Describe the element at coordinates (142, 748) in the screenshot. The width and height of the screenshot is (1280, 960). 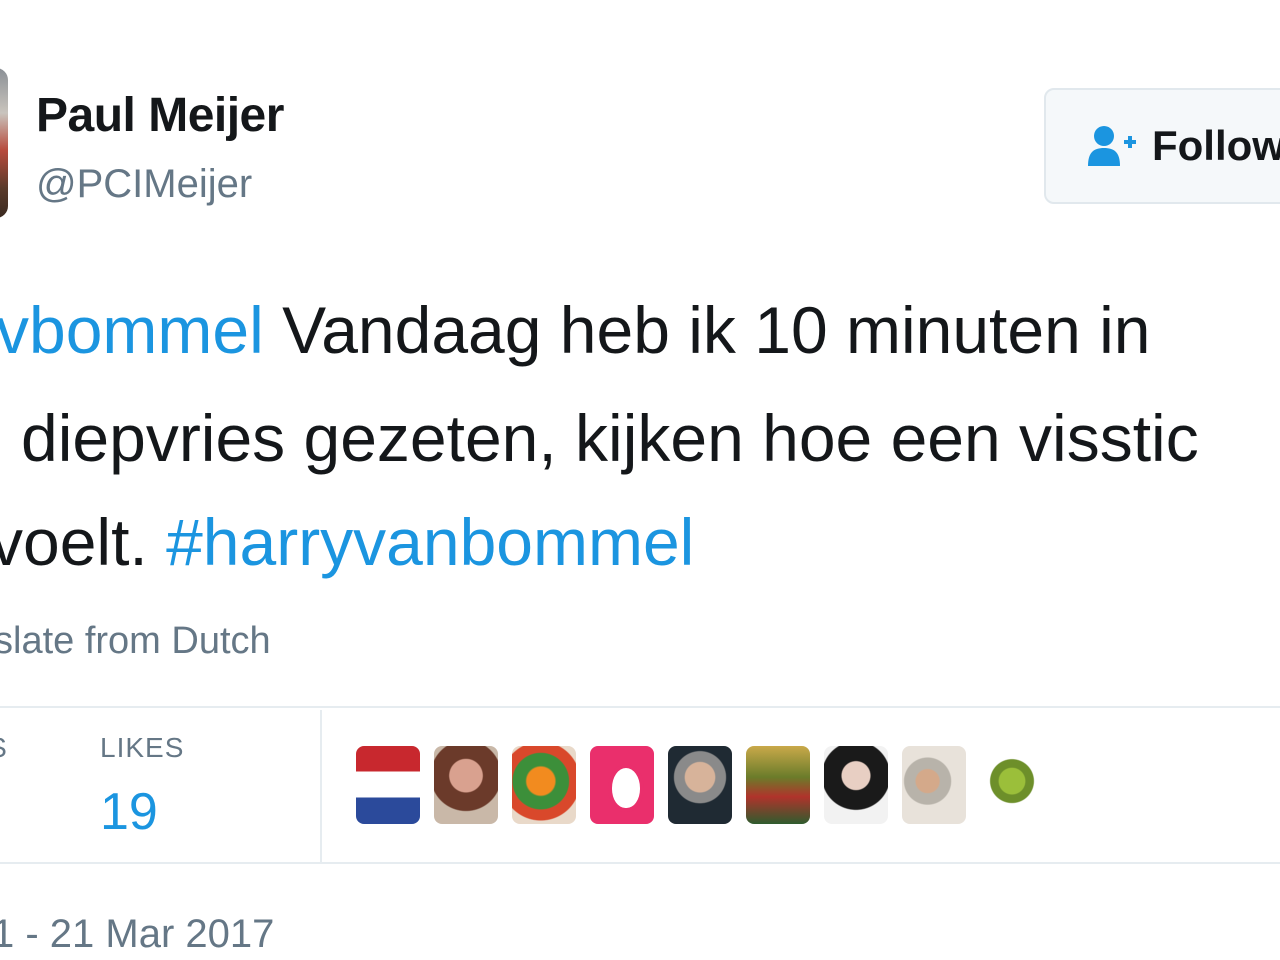
I see `likes-label: LIKES` at that location.